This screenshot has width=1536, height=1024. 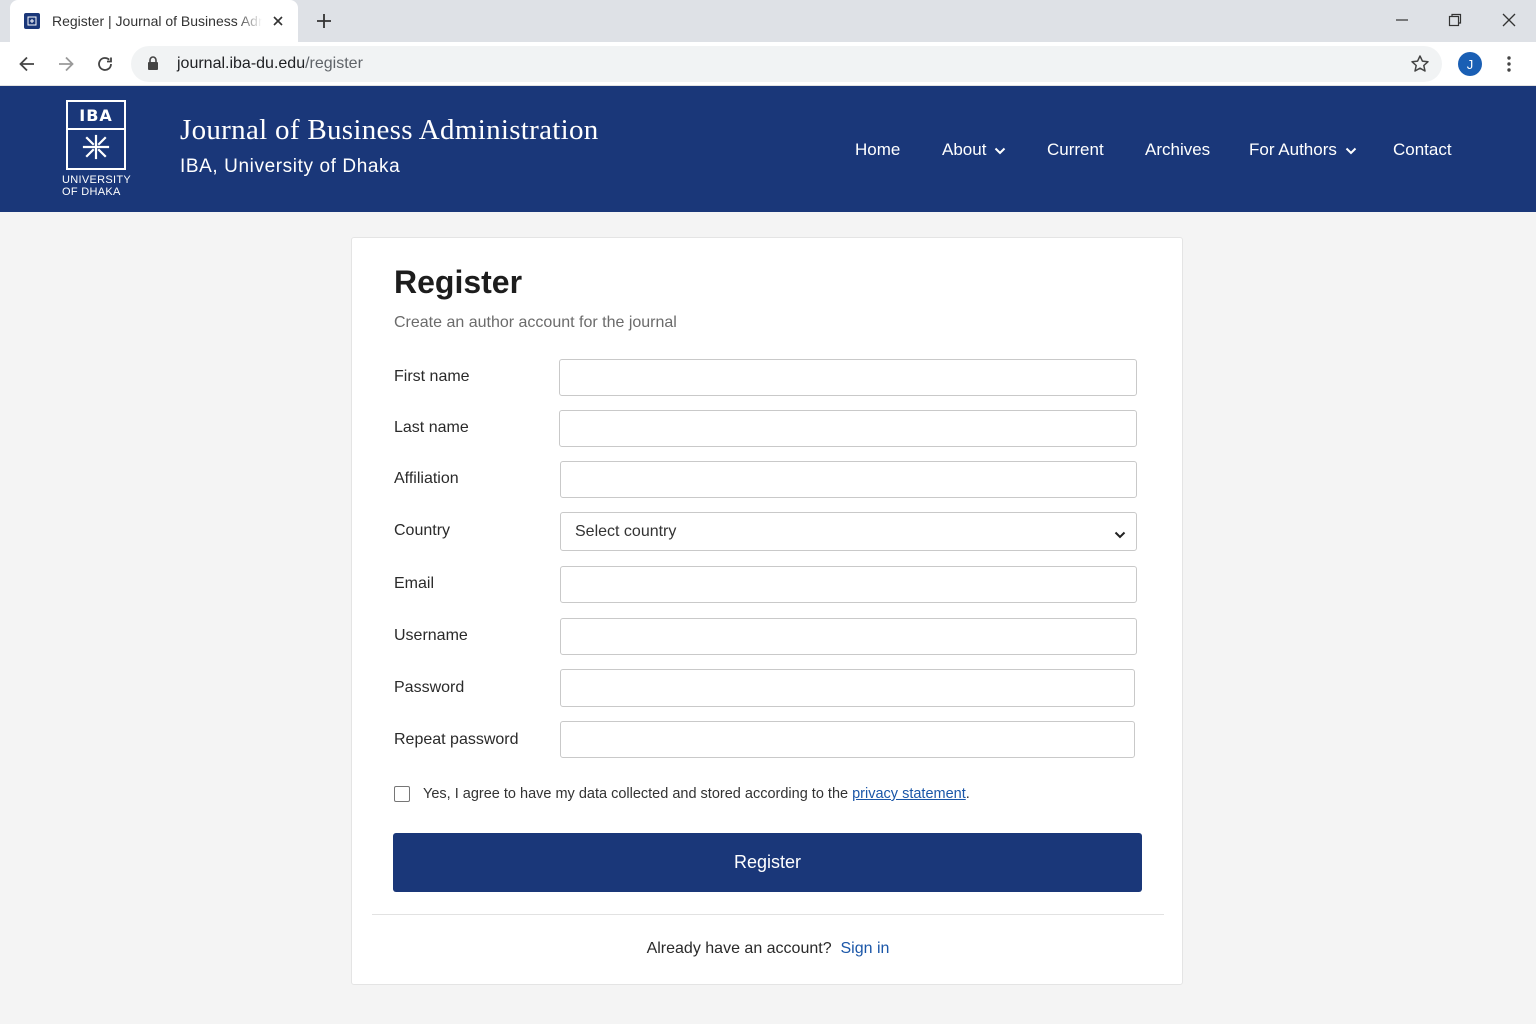 I want to click on browser-menu-icon, so click(x=1509, y=64).